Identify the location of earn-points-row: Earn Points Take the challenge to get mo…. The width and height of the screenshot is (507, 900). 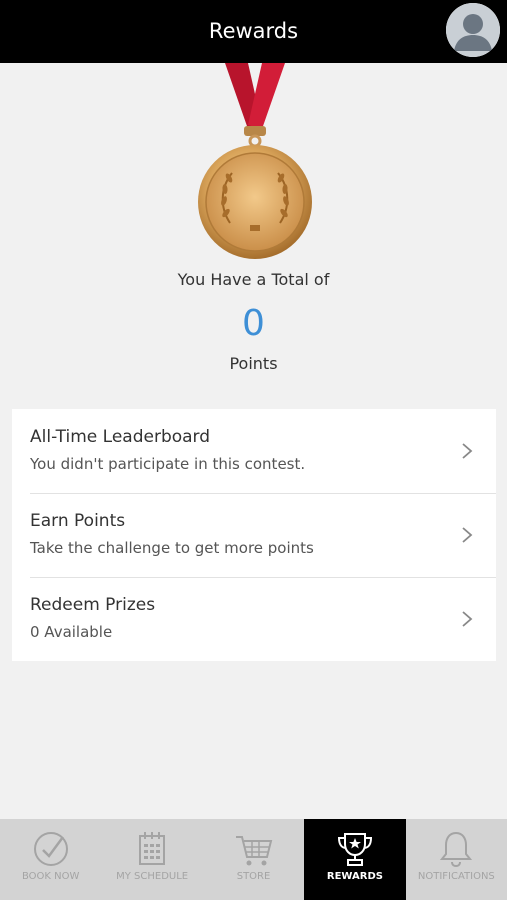
(254, 535).